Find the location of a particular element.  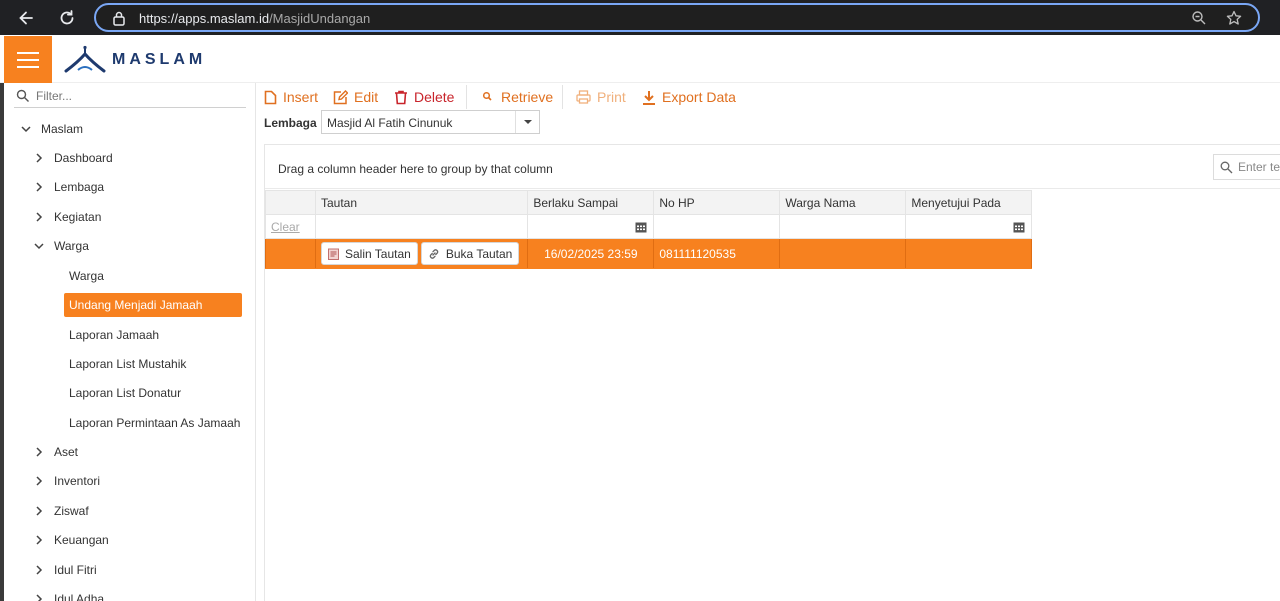

sidebar-item-laporan-jamaah: Laporan Jamaah is located at coordinates (114, 335).